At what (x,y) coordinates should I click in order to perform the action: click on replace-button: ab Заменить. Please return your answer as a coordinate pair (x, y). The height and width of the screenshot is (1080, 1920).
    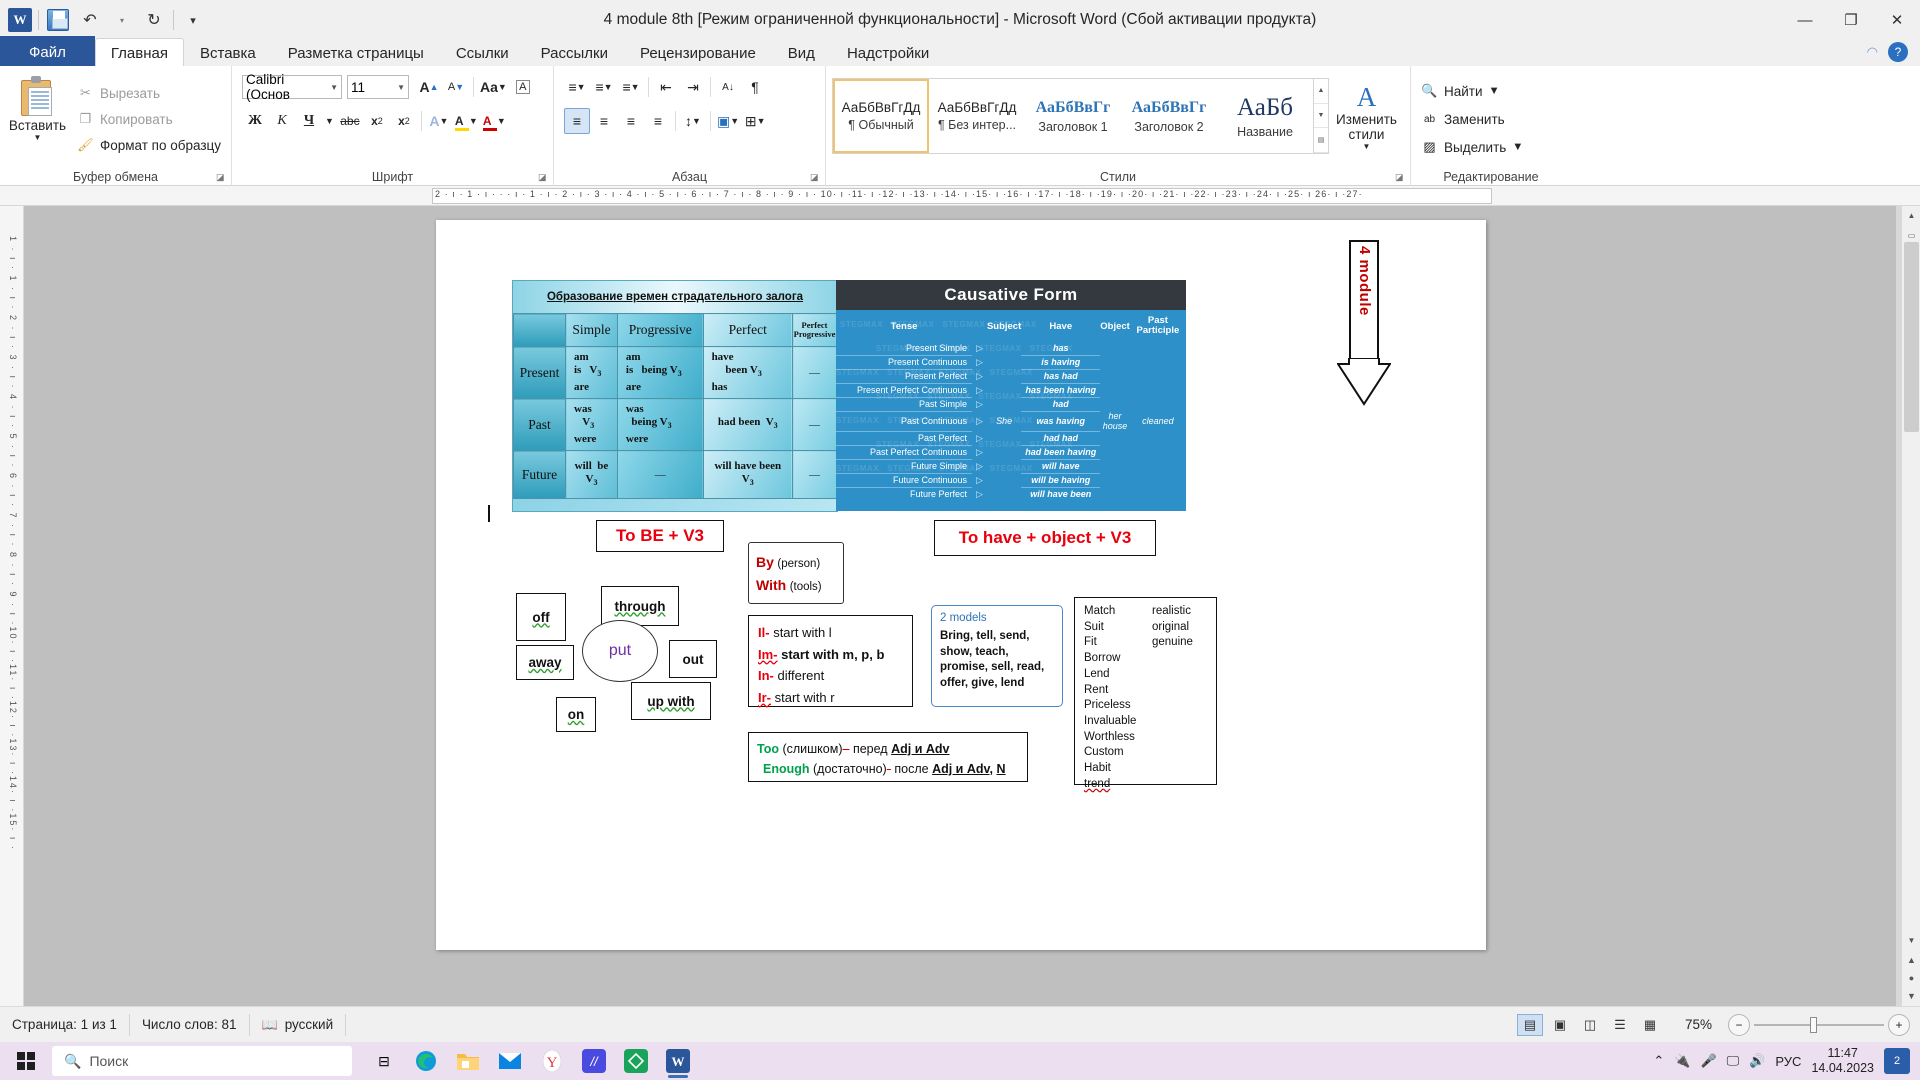
    Looking at the image, I should click on (1463, 119).